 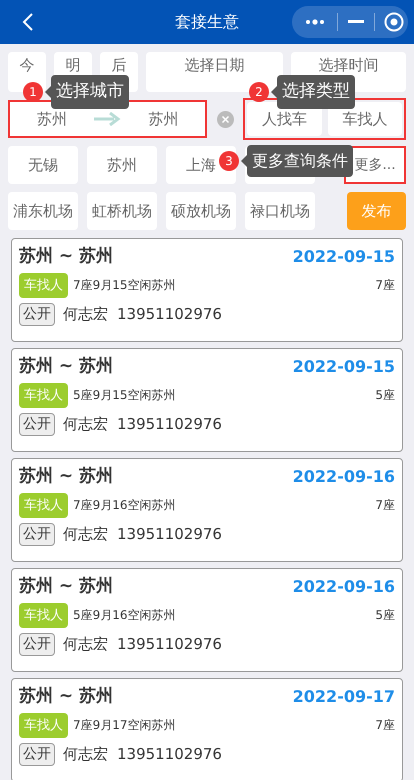 What do you see at coordinates (124, 395) in the screenshot?
I see `listing-description: 5座9月15空闲苏州` at bounding box center [124, 395].